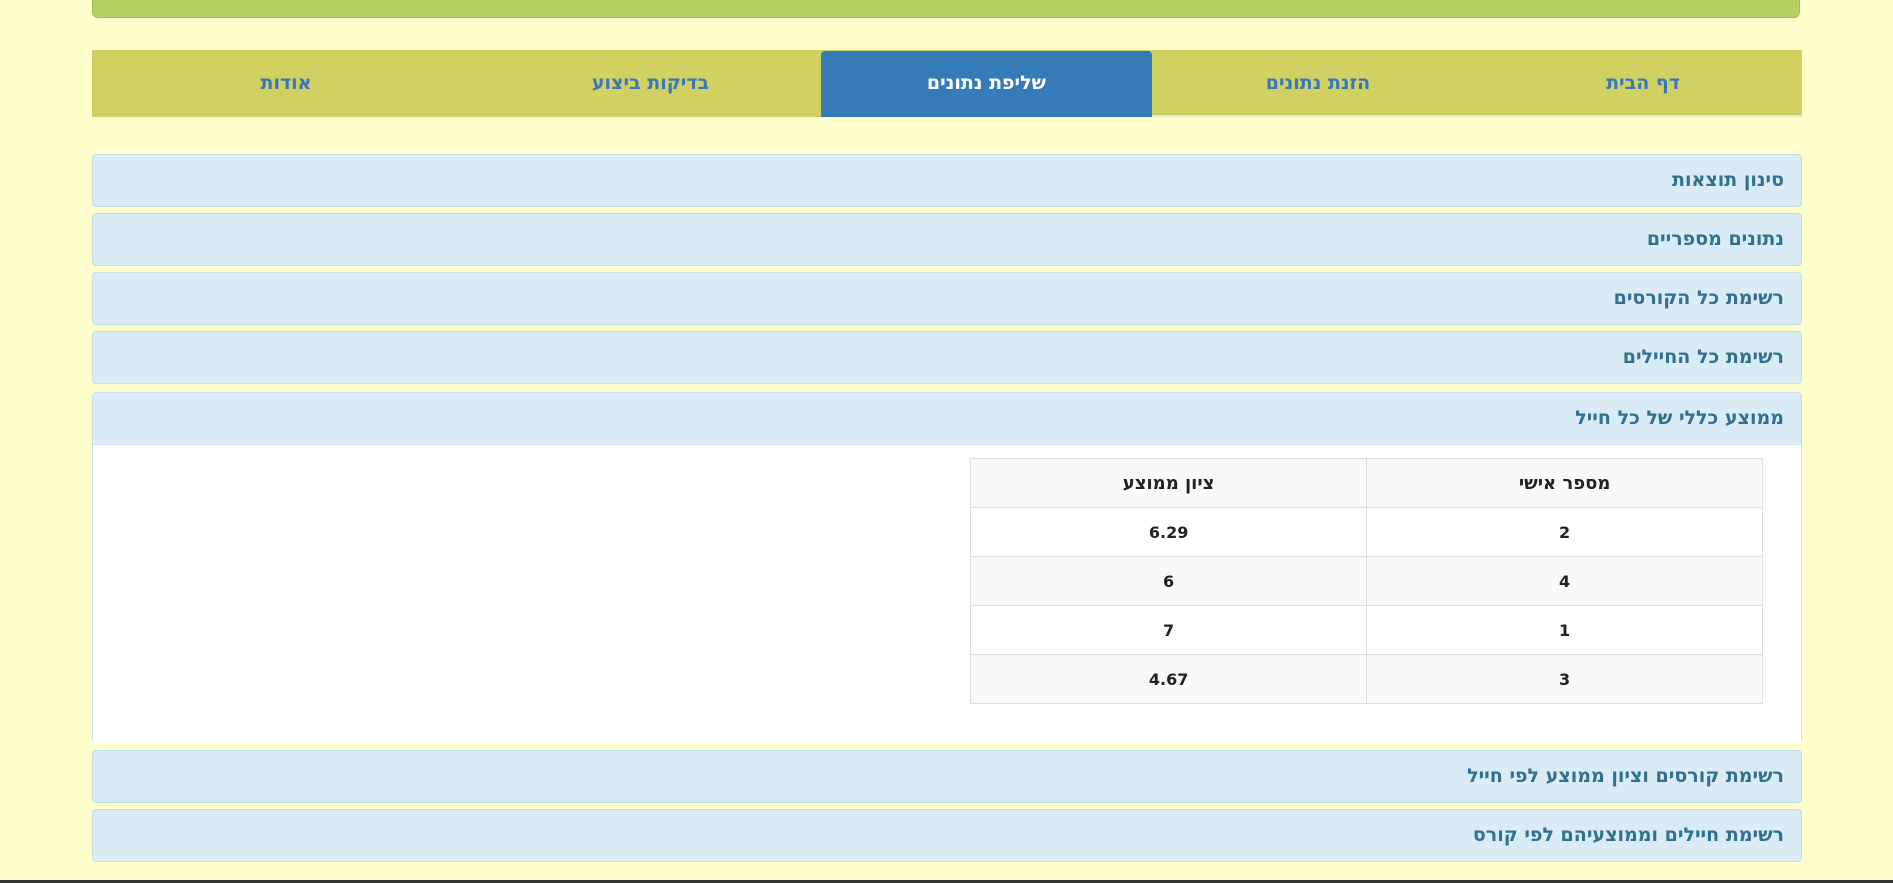 This screenshot has width=1893, height=883. What do you see at coordinates (1564, 532) in the screenshot?
I see `cell-personal-number: 2` at bounding box center [1564, 532].